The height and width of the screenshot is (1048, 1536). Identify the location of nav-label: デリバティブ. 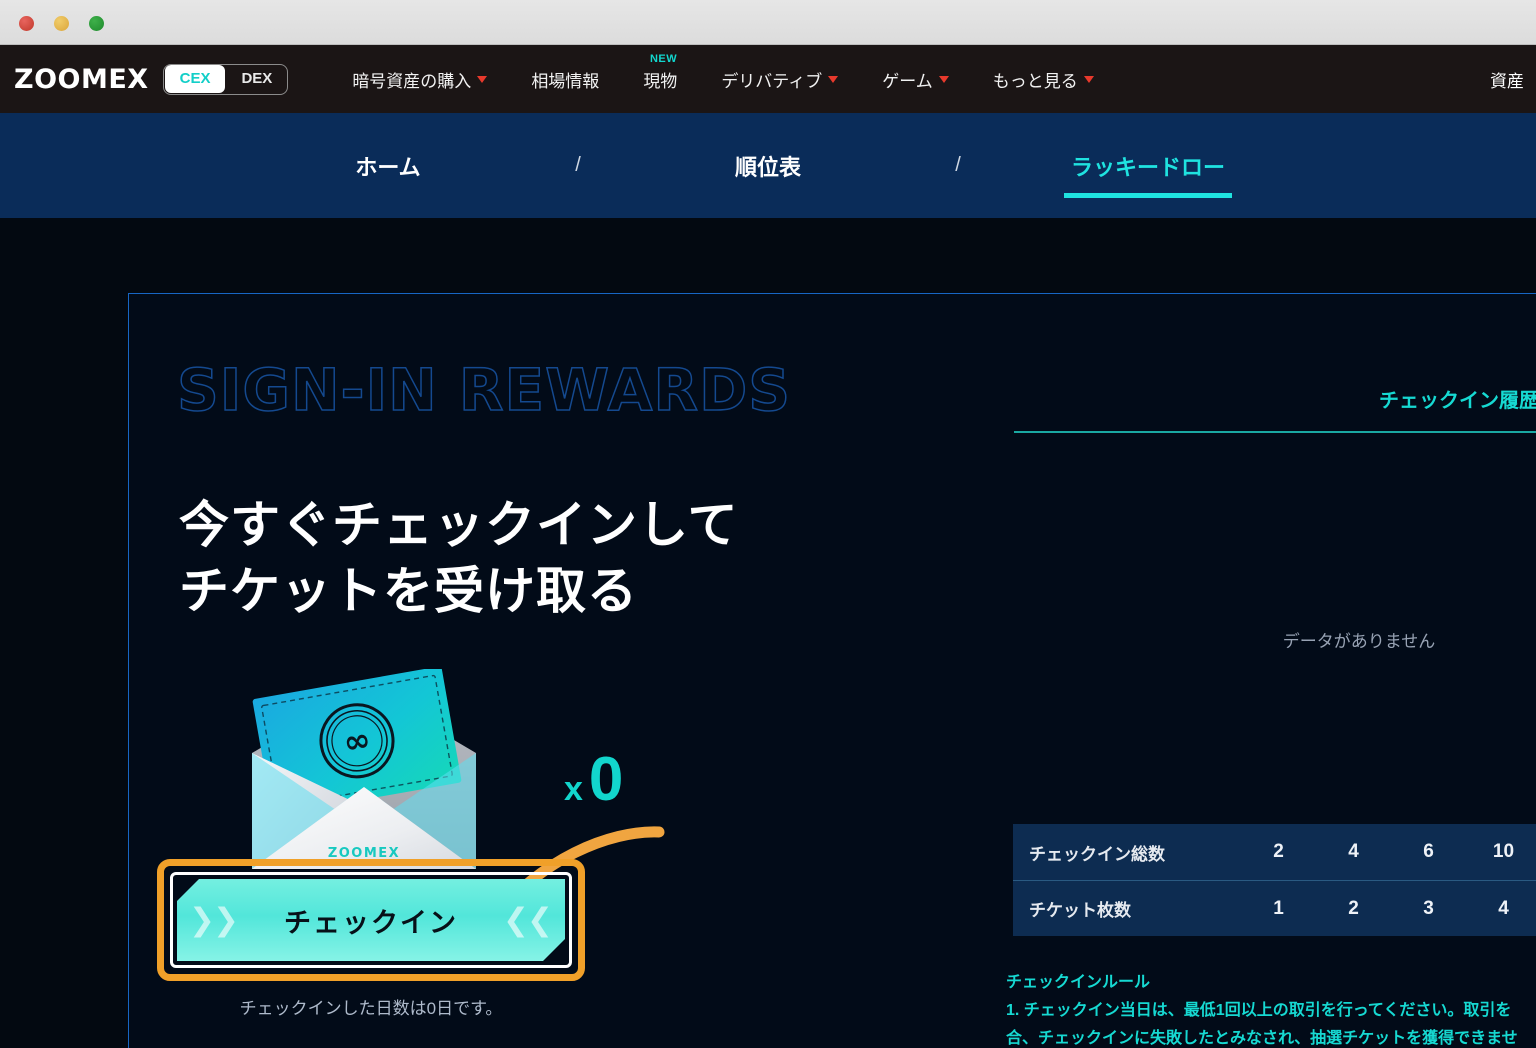
(772, 81).